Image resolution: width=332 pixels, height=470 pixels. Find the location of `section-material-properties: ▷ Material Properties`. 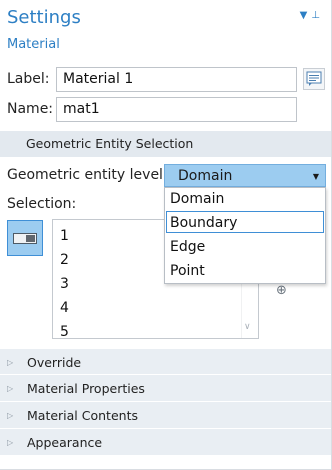

section-material-properties: ▷ Material Properties is located at coordinates (165, 388).